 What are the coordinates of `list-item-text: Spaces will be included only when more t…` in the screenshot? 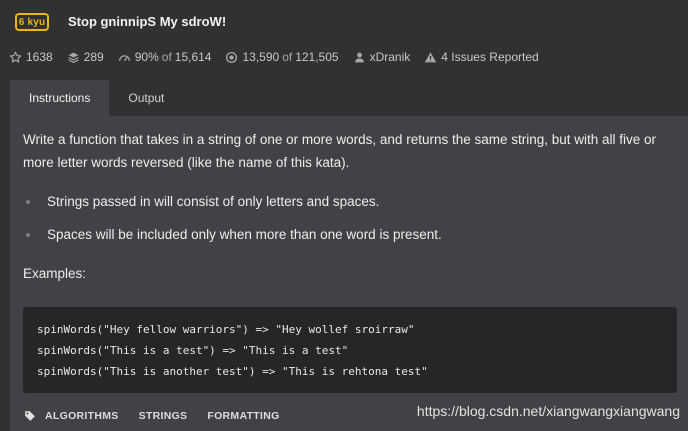 It's located at (244, 234).